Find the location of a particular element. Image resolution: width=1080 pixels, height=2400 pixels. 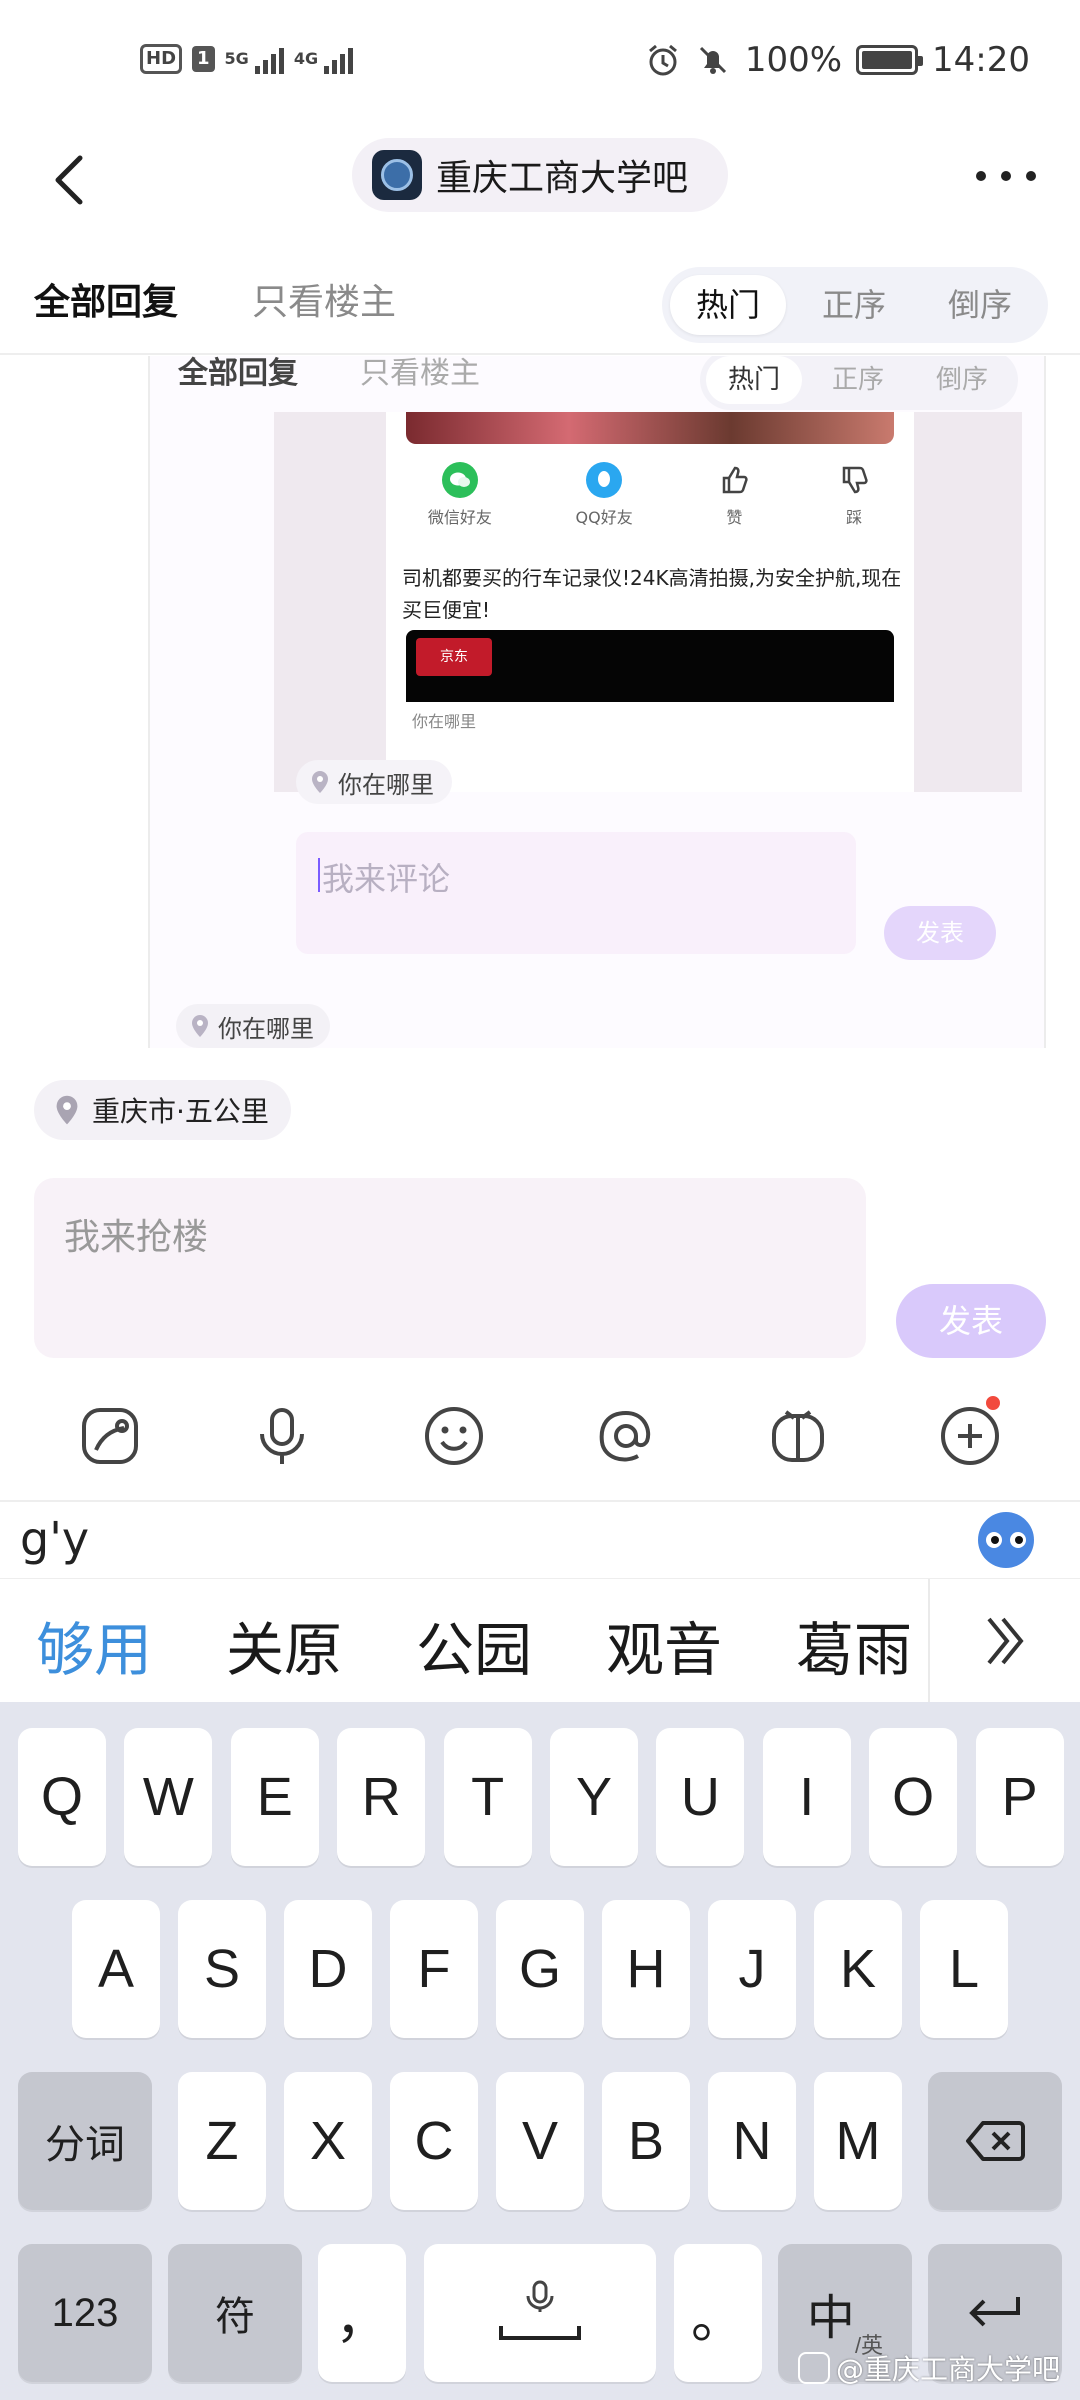

emoji-icon is located at coordinates (454, 1436).